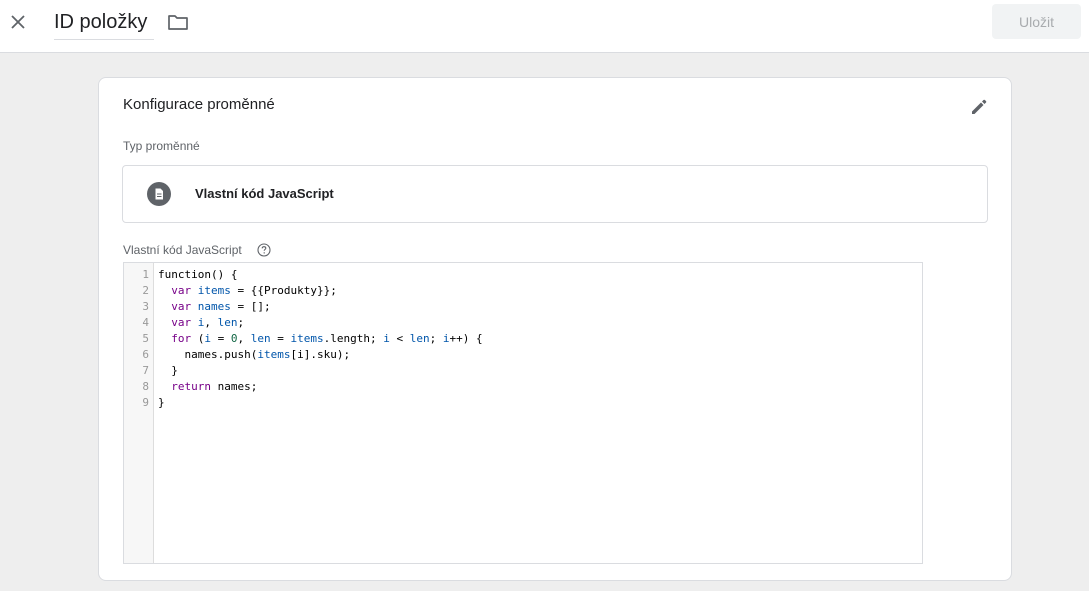  Describe the element at coordinates (214, 386) in the screenshot. I see `code-line: return names;` at that location.